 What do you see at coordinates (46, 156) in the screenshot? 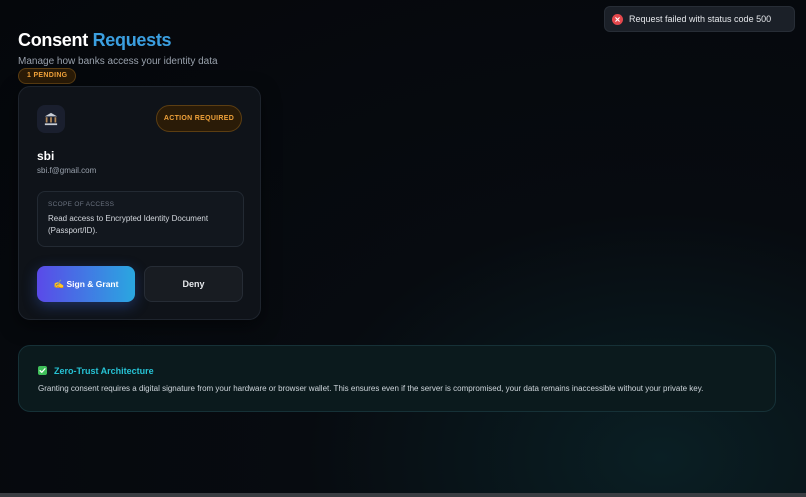
I see `bank-name: sbi` at bounding box center [46, 156].